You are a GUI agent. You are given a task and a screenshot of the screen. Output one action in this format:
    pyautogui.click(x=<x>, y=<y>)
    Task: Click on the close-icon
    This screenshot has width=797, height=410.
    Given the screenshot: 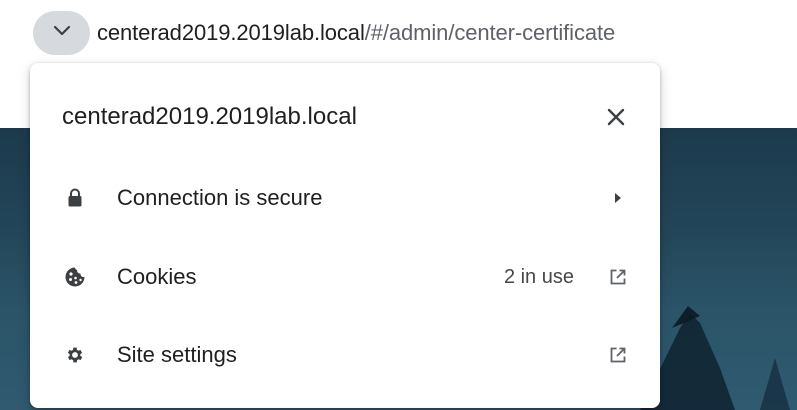 What is the action you would take?
    pyautogui.click(x=616, y=119)
    